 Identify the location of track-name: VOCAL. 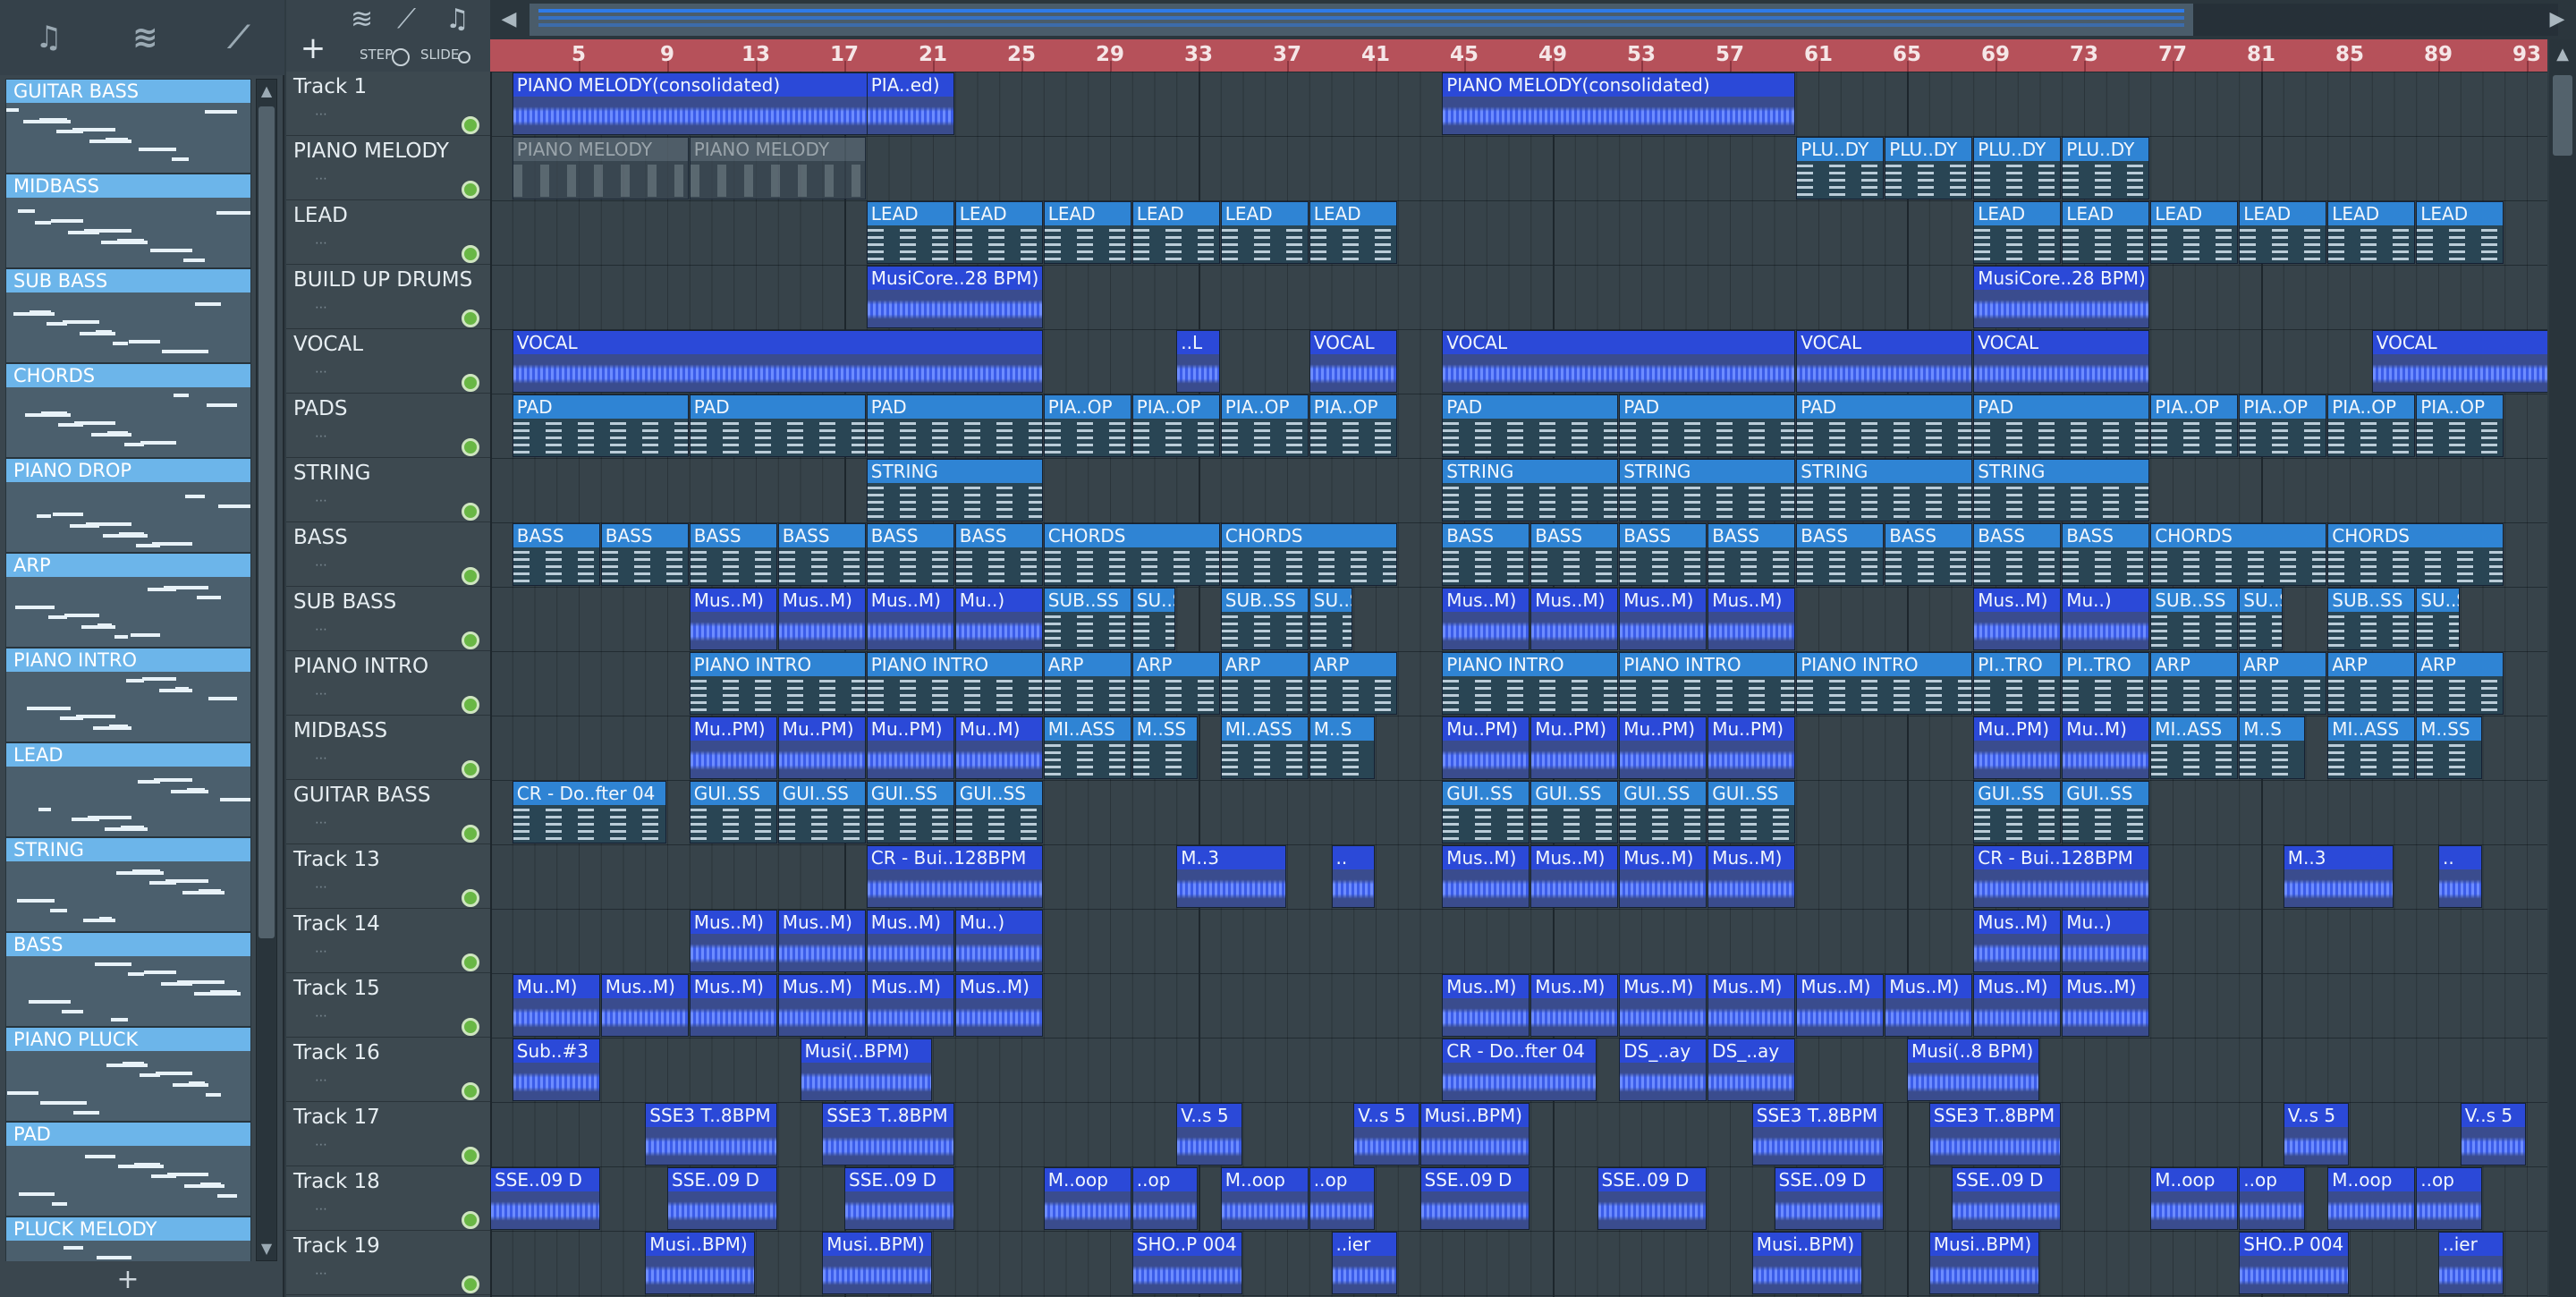
(328, 344).